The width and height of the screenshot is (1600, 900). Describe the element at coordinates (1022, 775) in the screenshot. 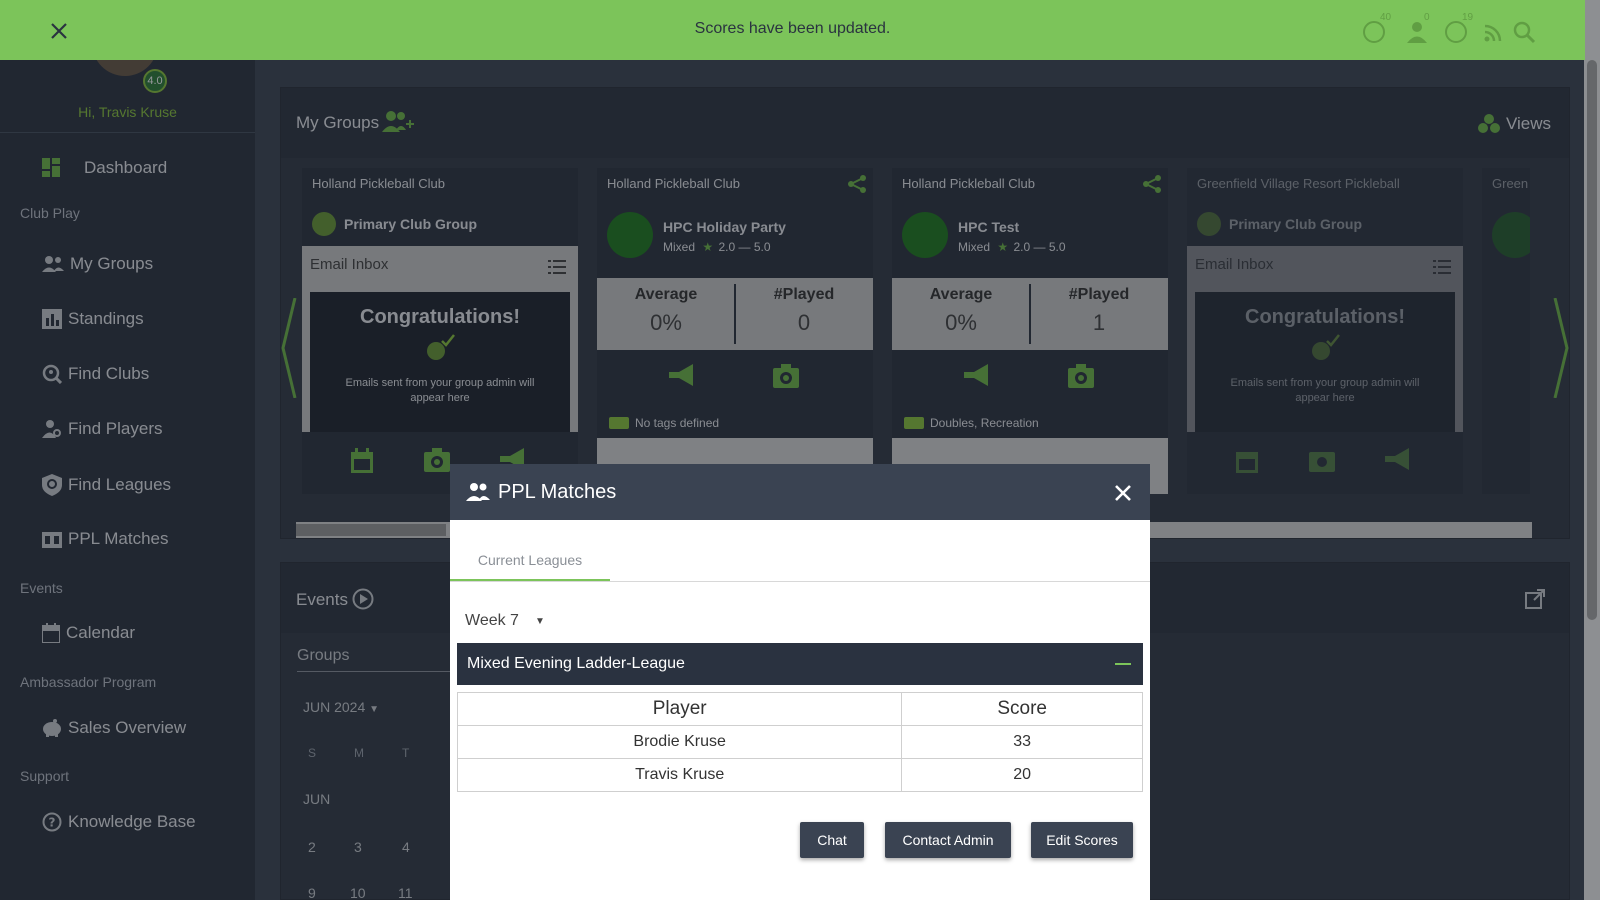

I see `score-cell: 20` at that location.